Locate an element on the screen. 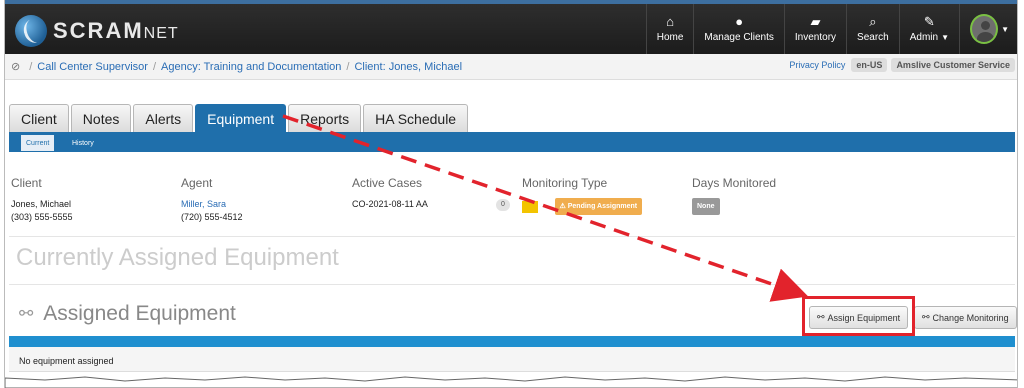  agent-label: Agent is located at coordinates (197, 183).